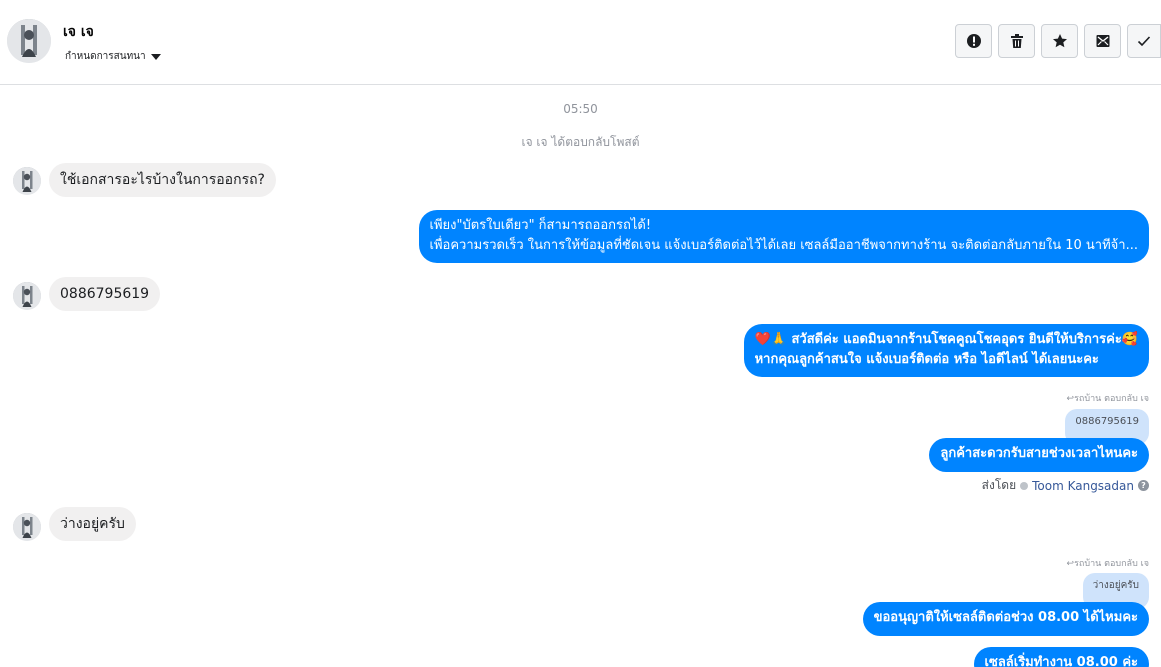 This screenshot has height=667, width=1161. I want to click on conversation-label-dropdown: กำหนดการสนทนา, so click(113, 56).